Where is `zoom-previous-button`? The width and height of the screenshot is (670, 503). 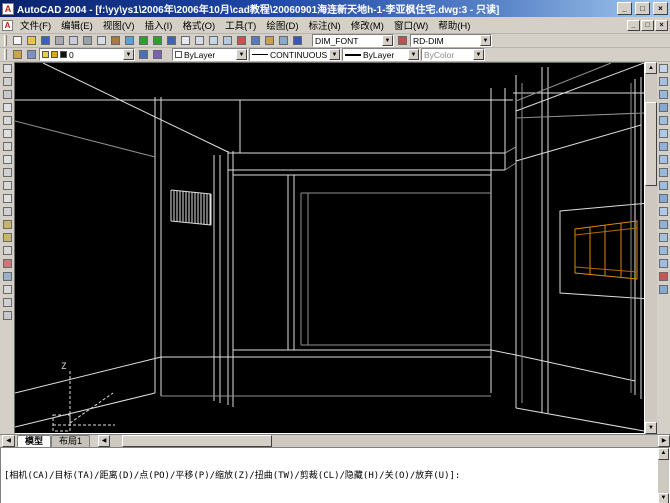 zoom-previous-button is located at coordinates (227, 40).